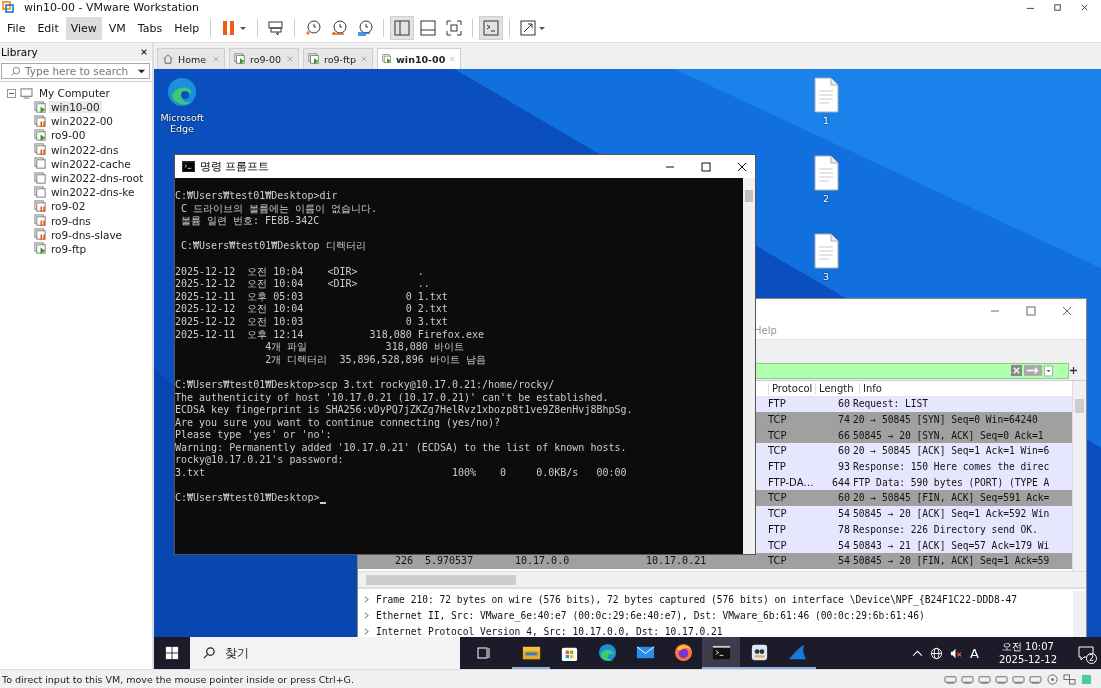  What do you see at coordinates (449, 561) in the screenshot?
I see `table-cell: 5.970537` at bounding box center [449, 561].